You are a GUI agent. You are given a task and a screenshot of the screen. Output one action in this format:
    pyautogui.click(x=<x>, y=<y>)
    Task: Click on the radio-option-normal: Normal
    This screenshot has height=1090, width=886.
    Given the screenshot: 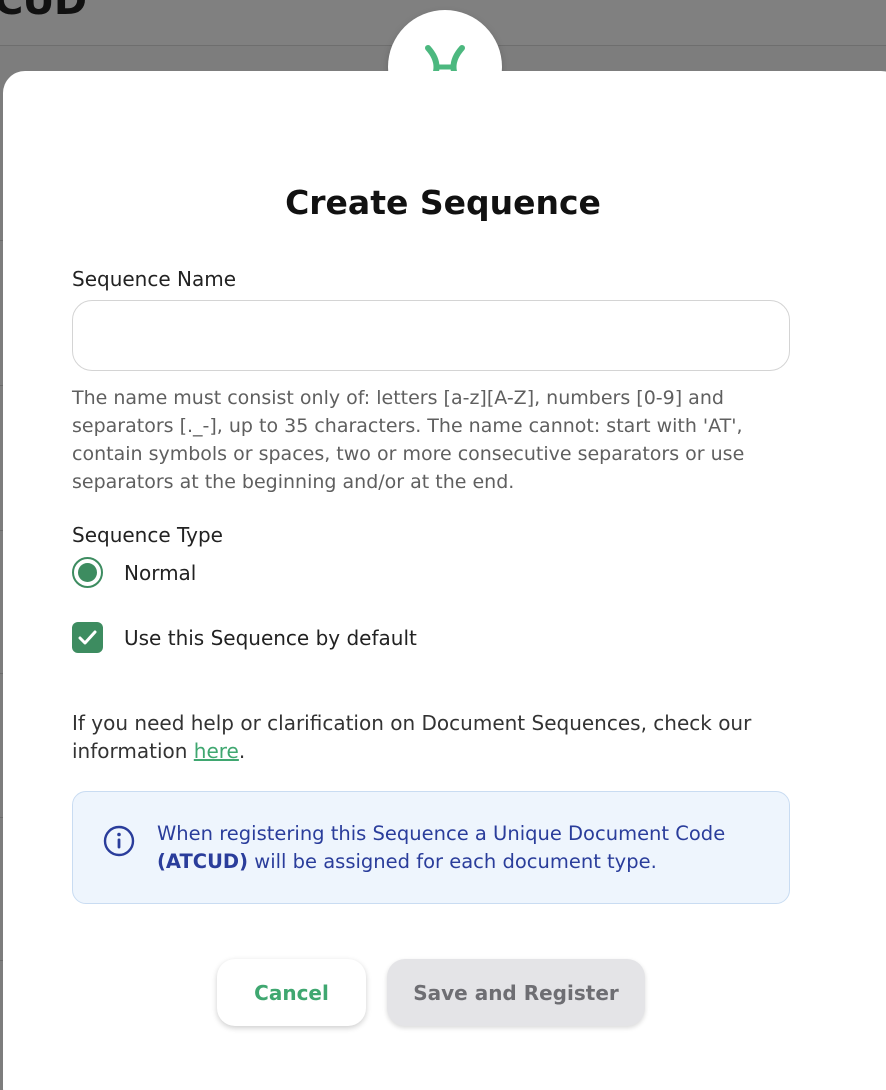 What is the action you would take?
    pyautogui.click(x=134, y=572)
    